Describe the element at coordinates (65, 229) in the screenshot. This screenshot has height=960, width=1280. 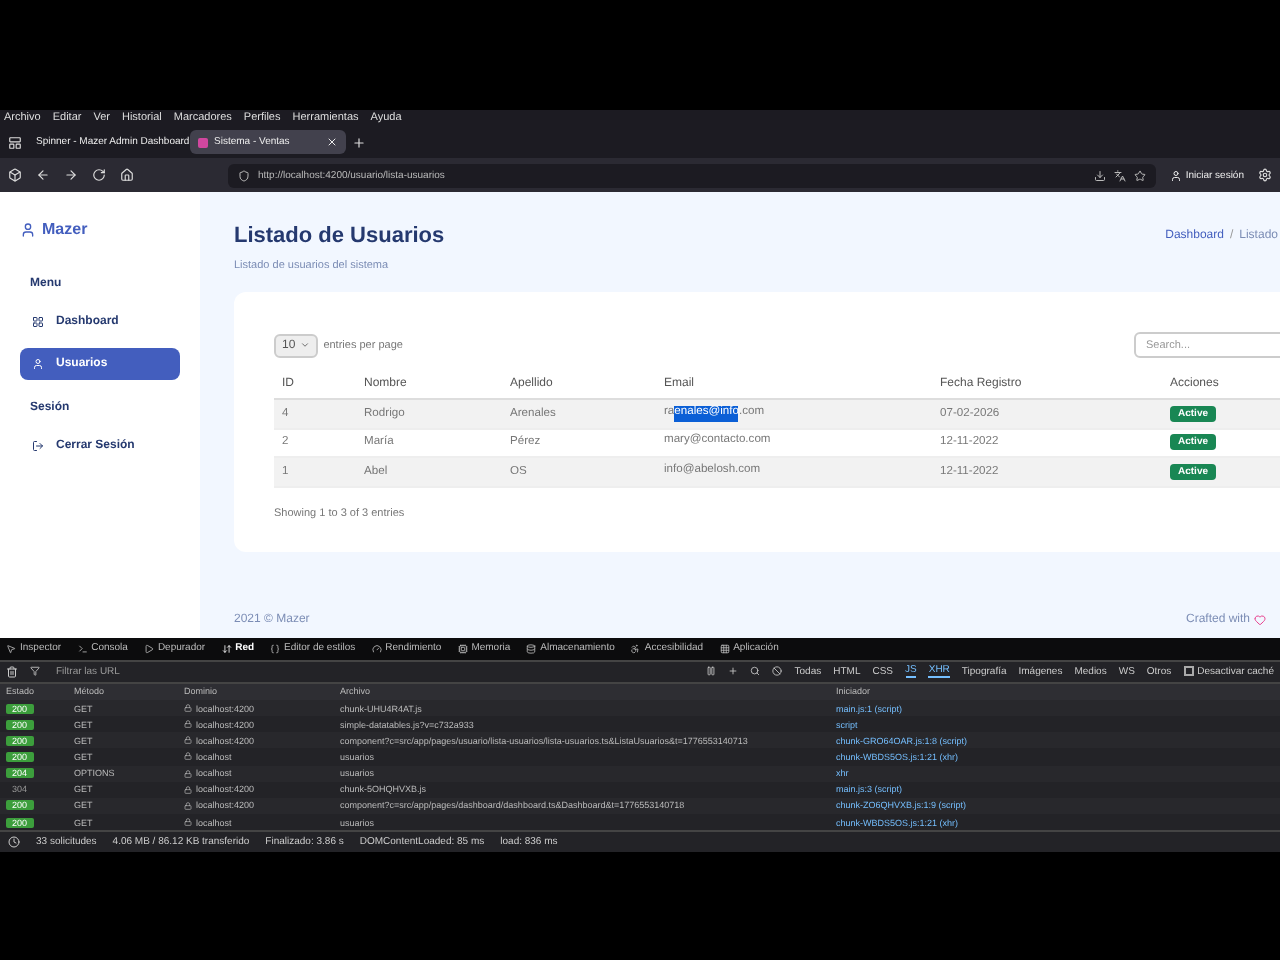
I see `logo-text: Mazer` at that location.